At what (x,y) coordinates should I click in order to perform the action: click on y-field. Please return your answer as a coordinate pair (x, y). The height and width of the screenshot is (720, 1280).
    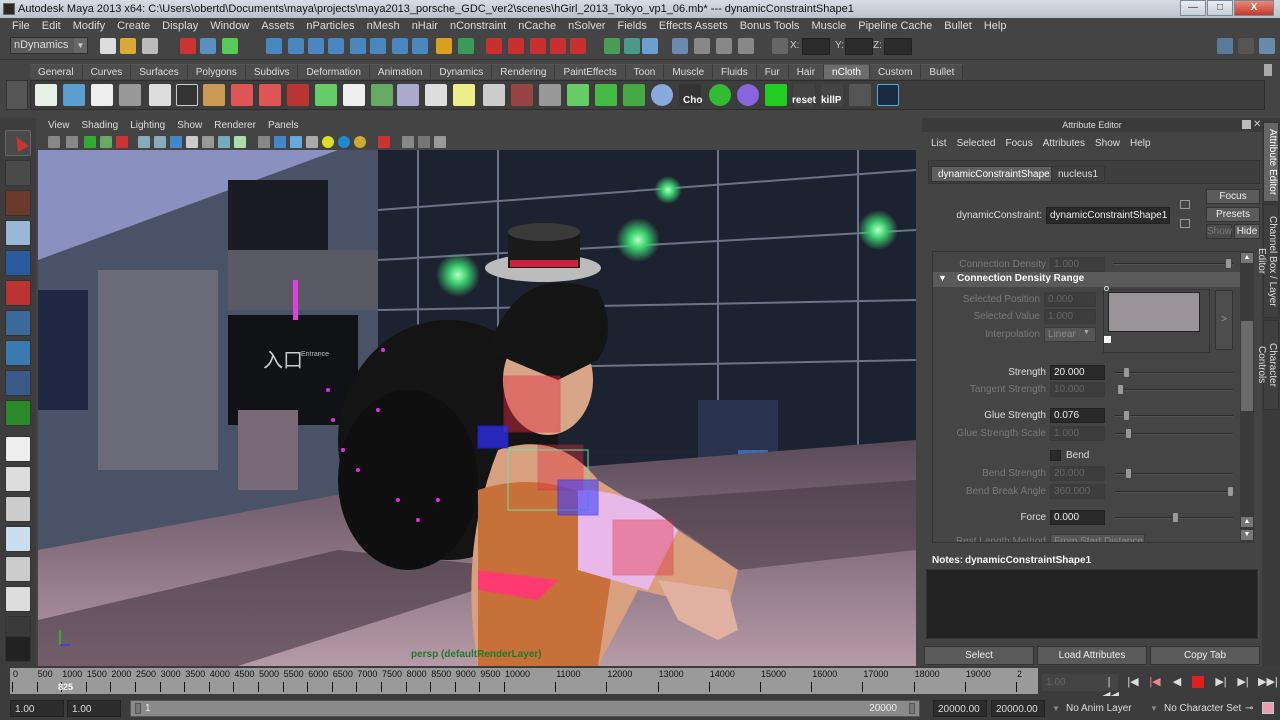
    Looking at the image, I should click on (859, 46).